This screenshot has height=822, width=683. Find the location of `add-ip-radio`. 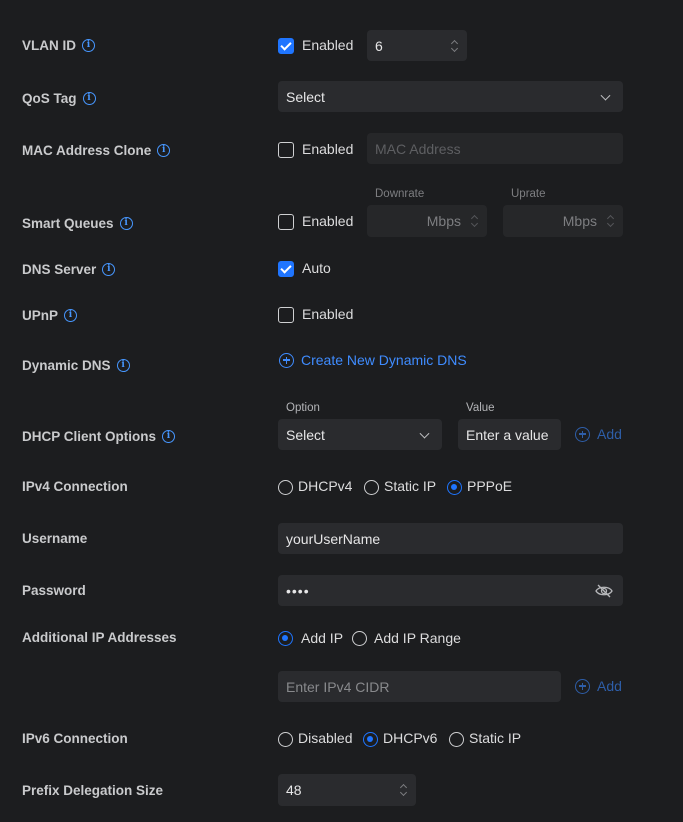

add-ip-radio is located at coordinates (285, 638).